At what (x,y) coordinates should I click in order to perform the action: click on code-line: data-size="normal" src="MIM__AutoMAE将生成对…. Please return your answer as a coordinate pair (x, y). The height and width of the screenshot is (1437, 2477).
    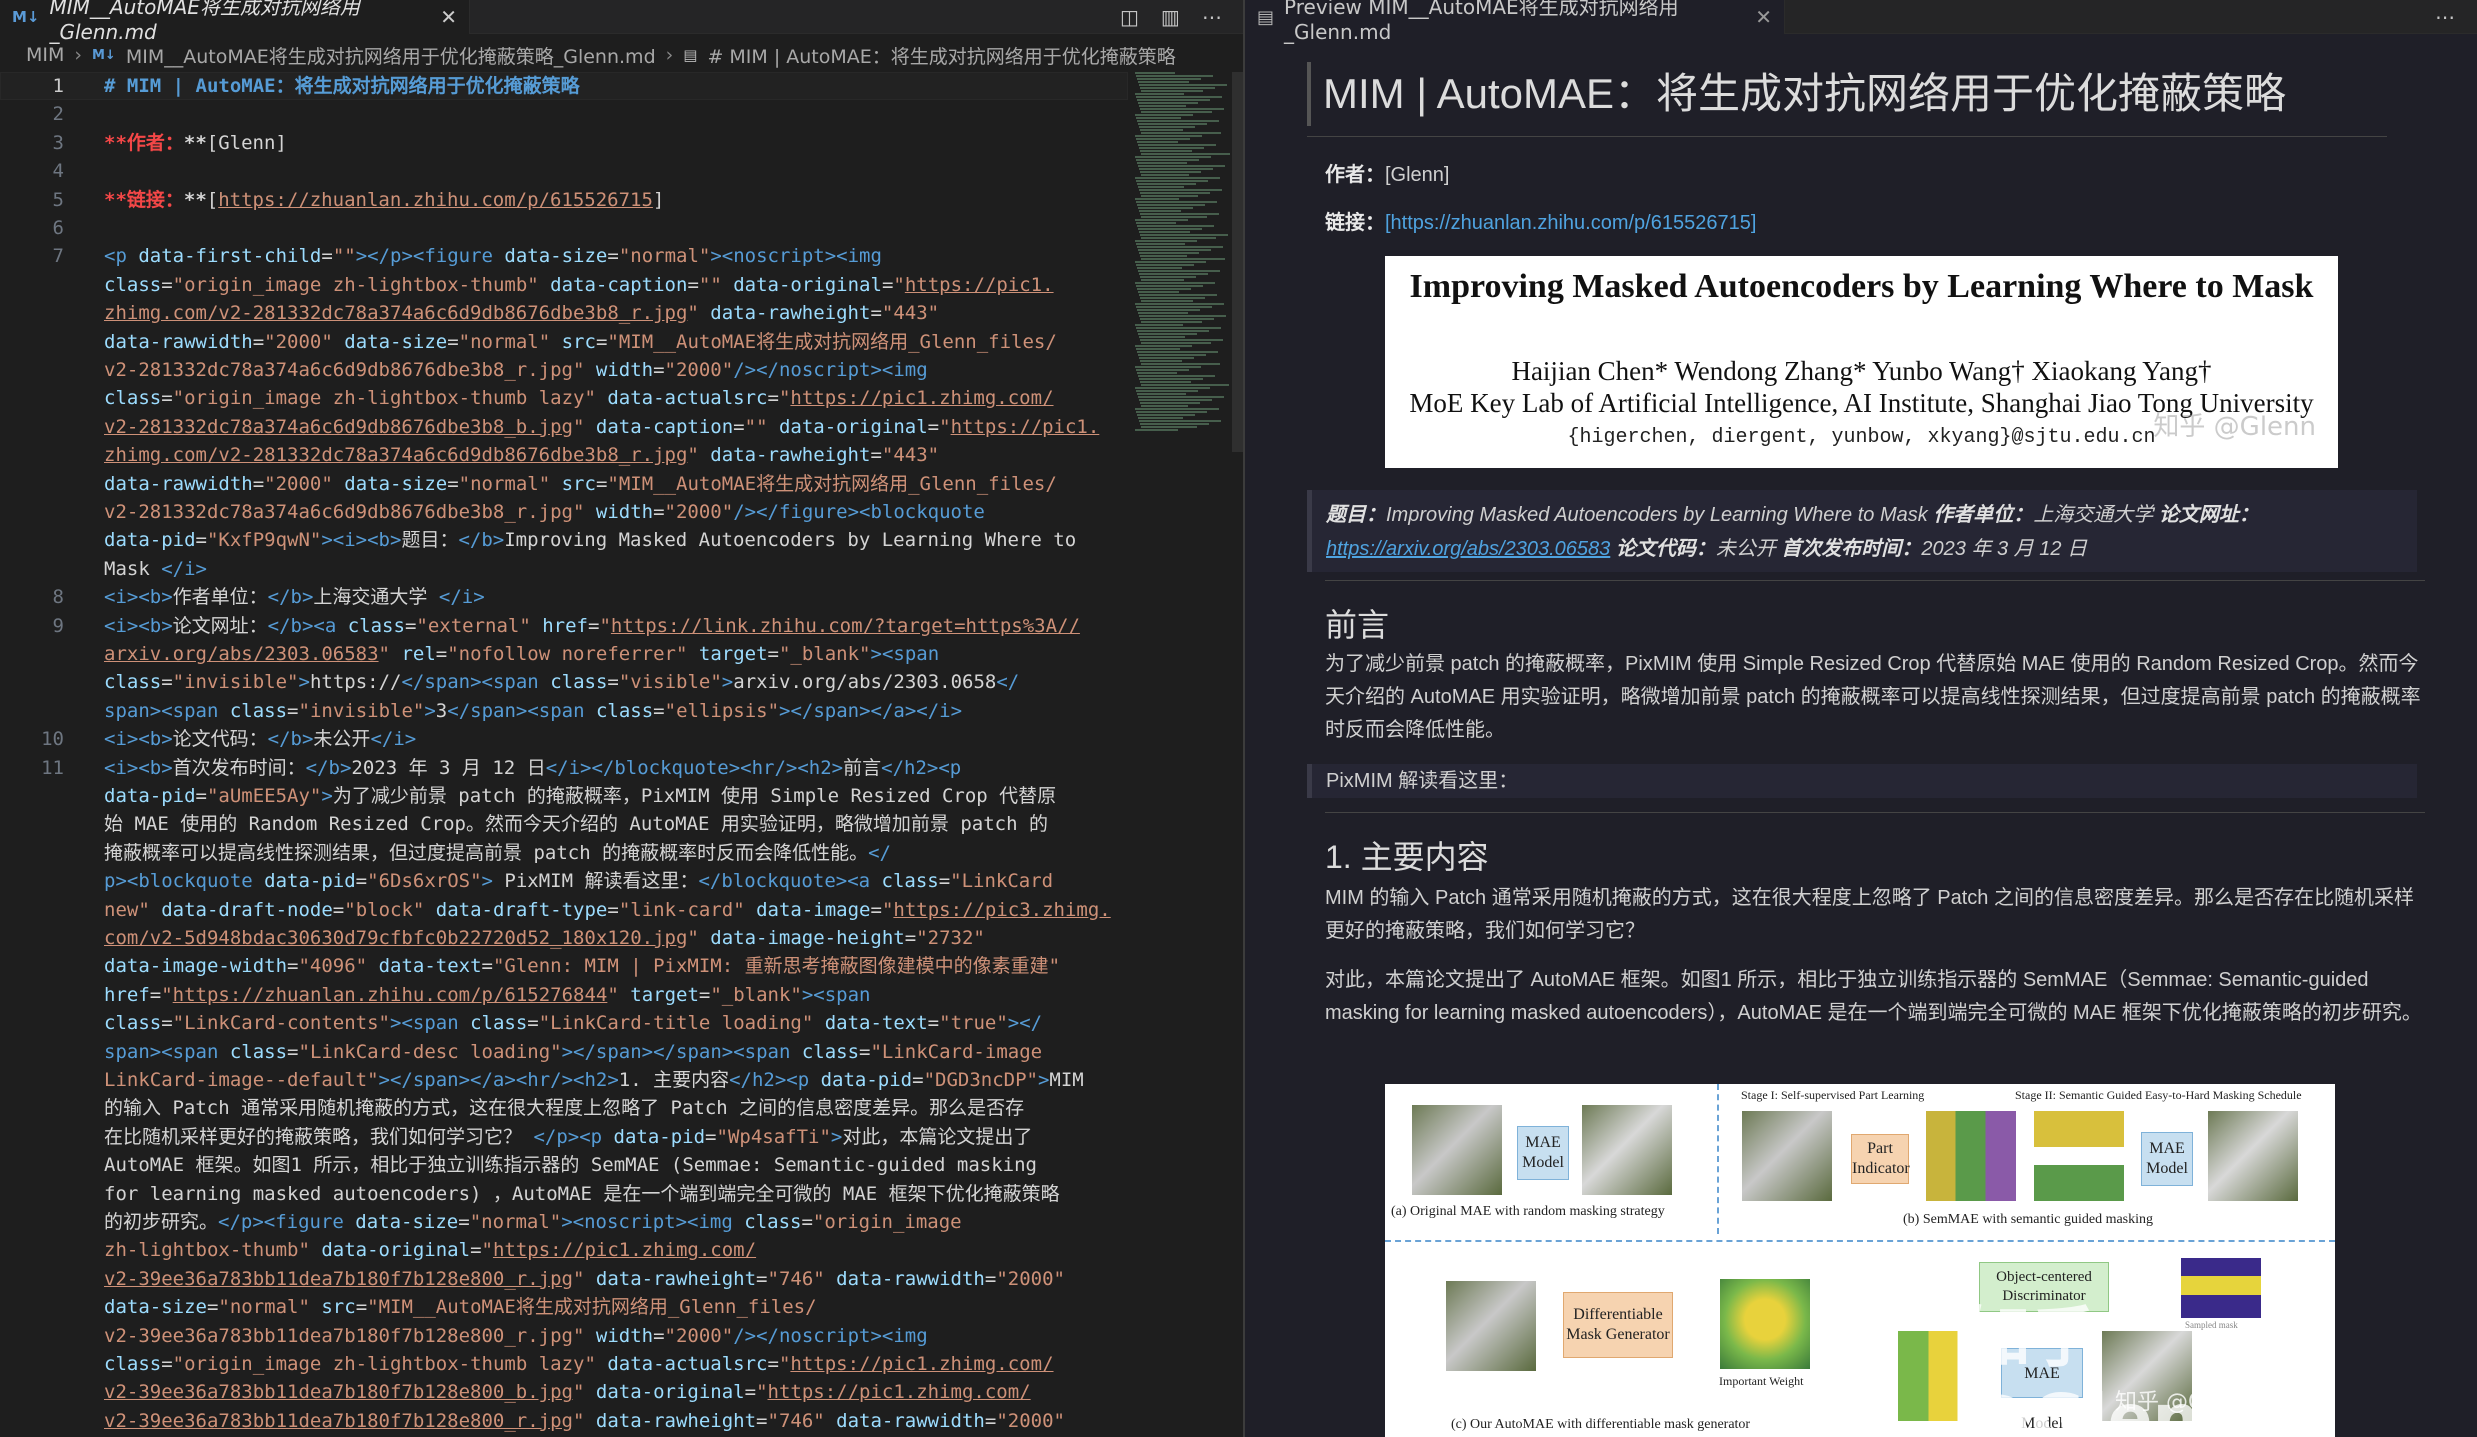
    Looking at the image, I should click on (460, 1307).